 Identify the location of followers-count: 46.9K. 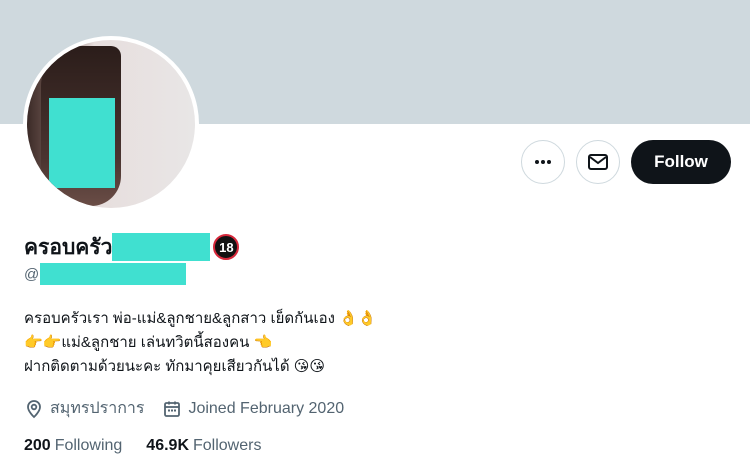
(167, 445).